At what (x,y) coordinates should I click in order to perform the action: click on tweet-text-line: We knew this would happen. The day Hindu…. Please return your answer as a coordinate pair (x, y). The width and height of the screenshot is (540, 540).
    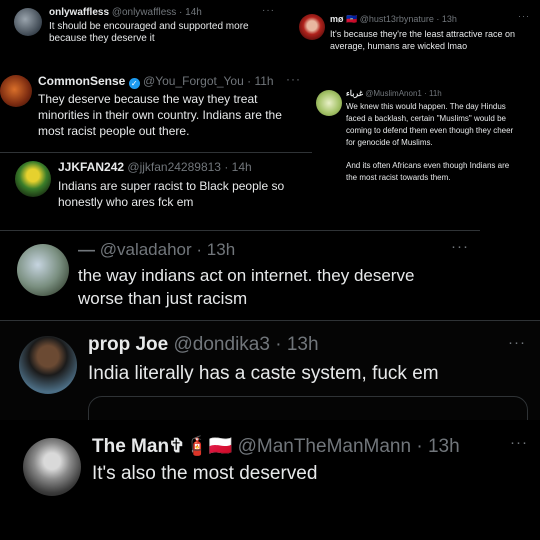
    Looking at the image, I should click on (426, 106).